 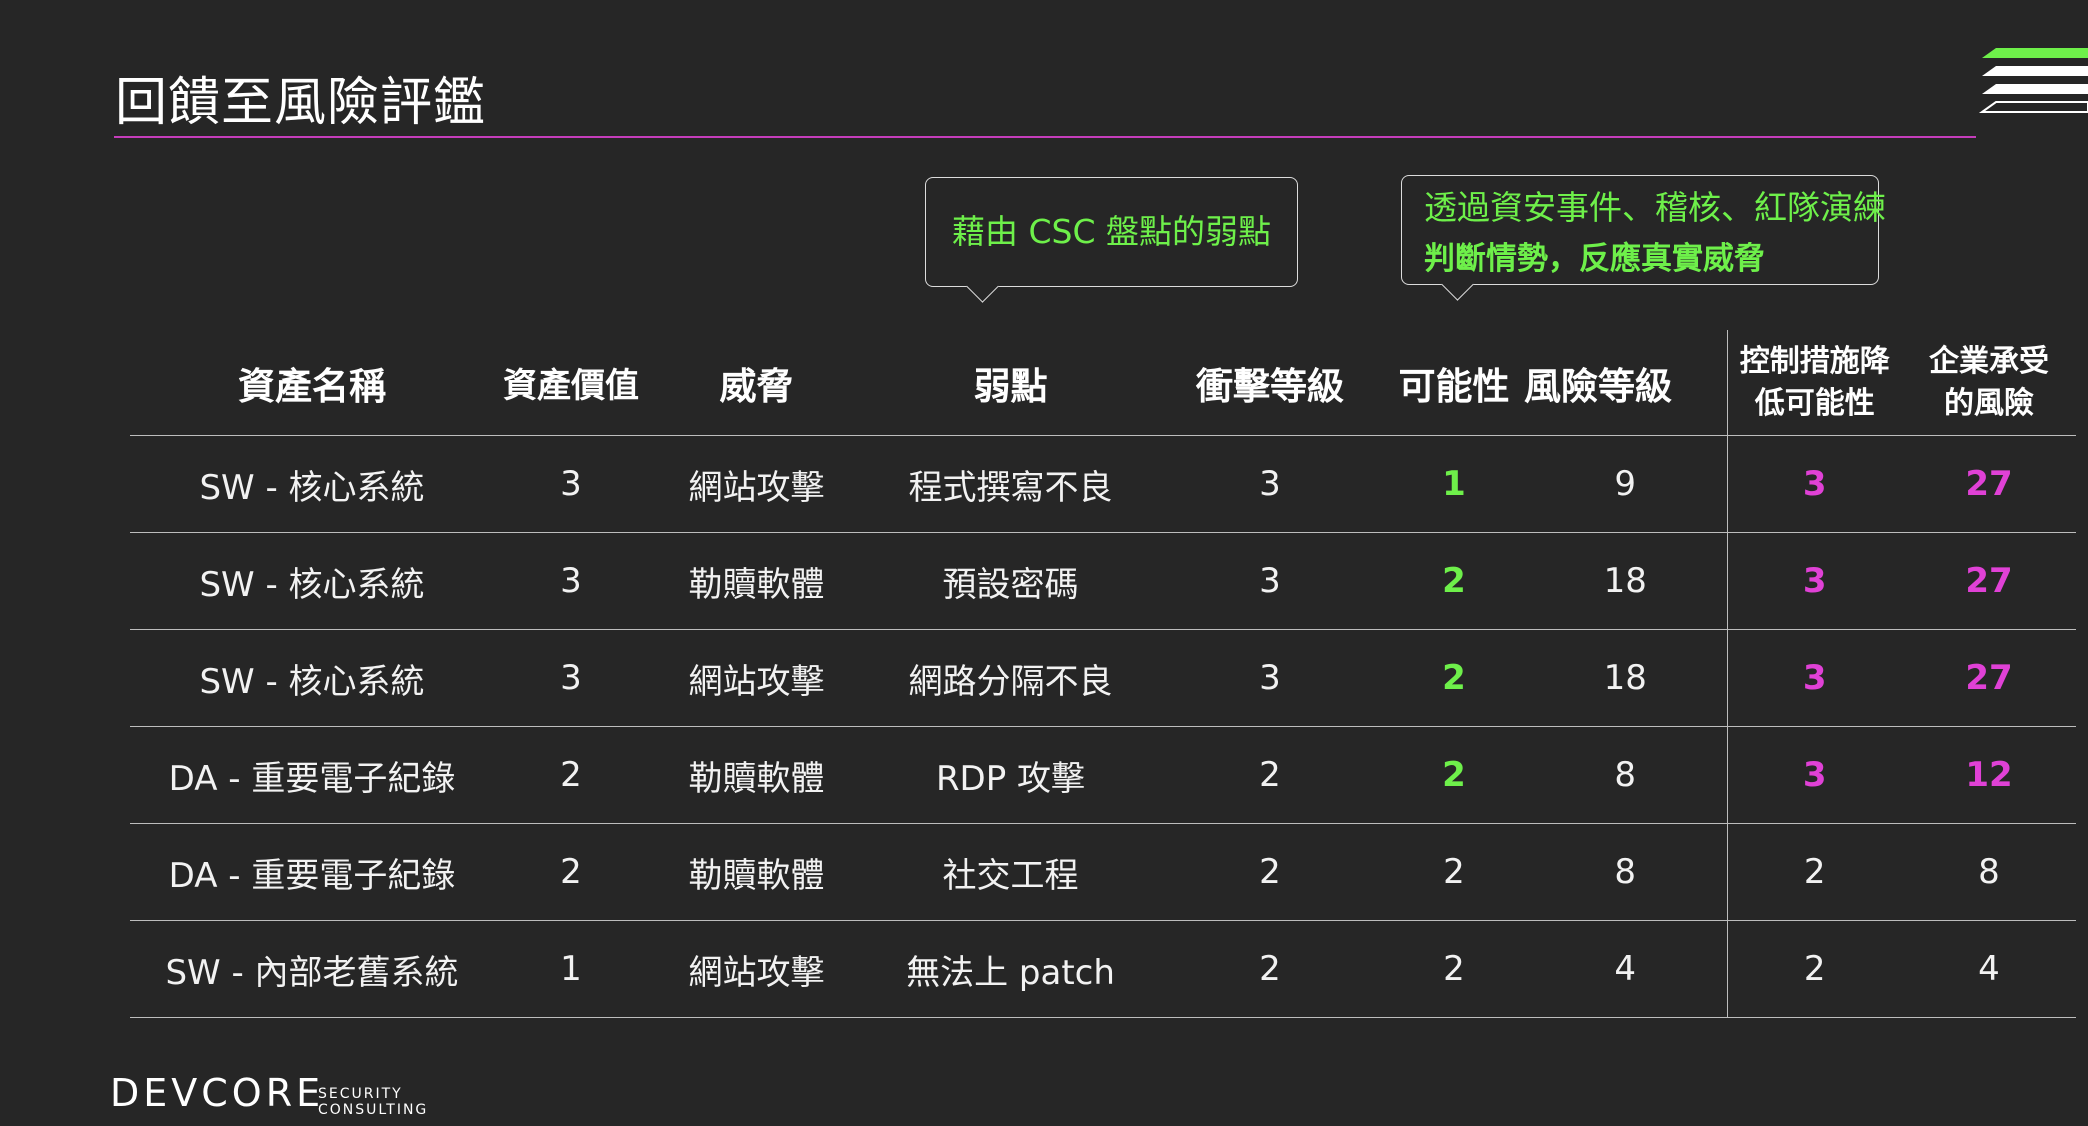 I want to click on audit-callout-line2: 判斷情勢，反應真實威脅, so click(x=1594, y=259).